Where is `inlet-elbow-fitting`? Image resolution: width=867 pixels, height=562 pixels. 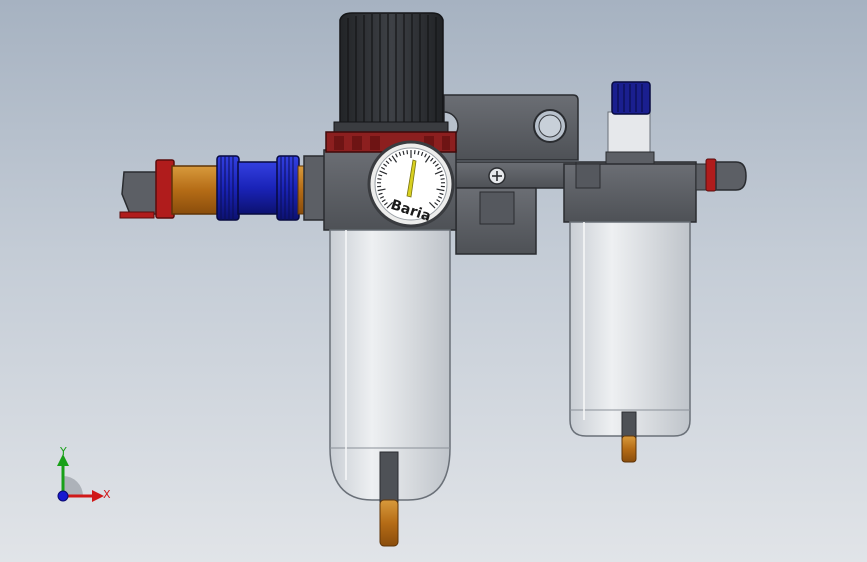 inlet-elbow-fitting is located at coordinates (170, 189).